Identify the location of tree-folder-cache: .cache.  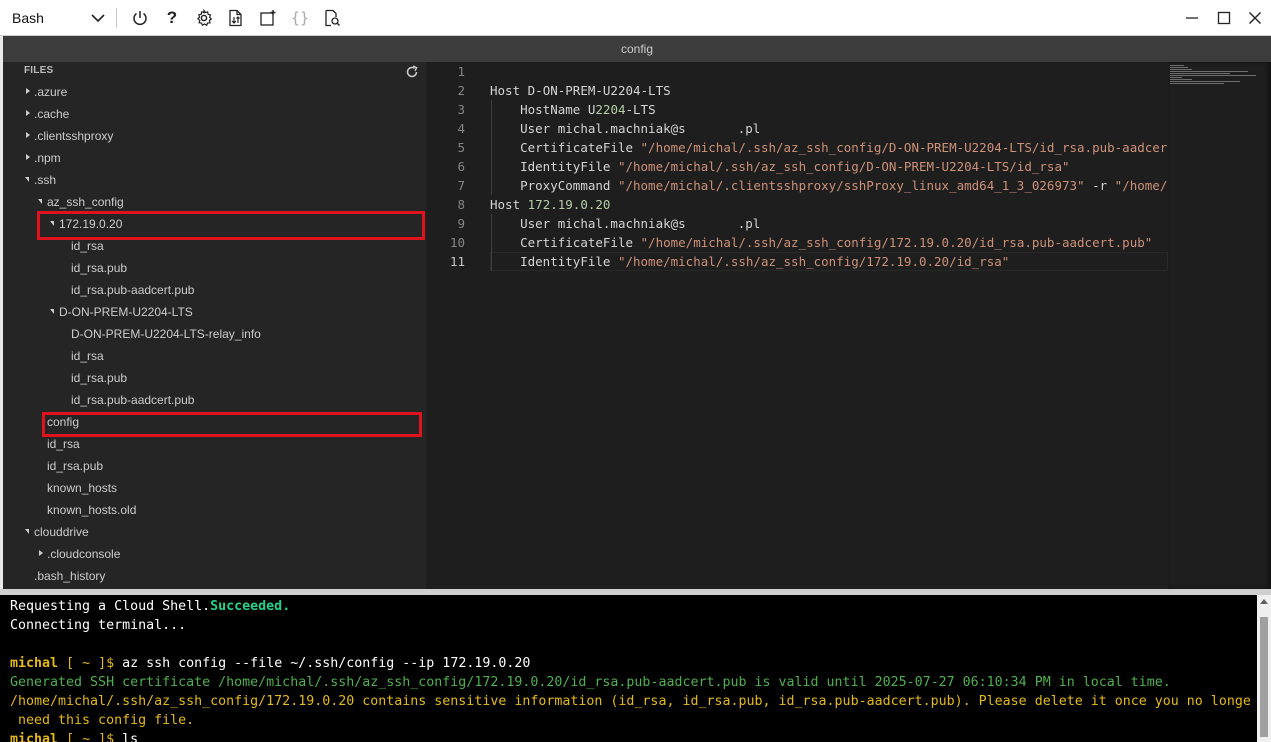
(214, 114).